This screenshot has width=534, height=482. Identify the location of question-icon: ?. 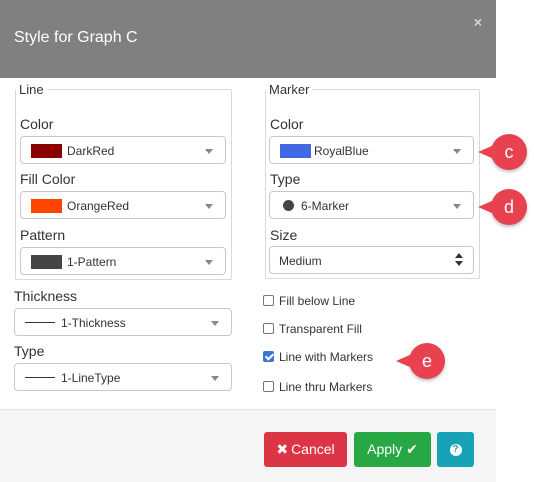
(455, 450).